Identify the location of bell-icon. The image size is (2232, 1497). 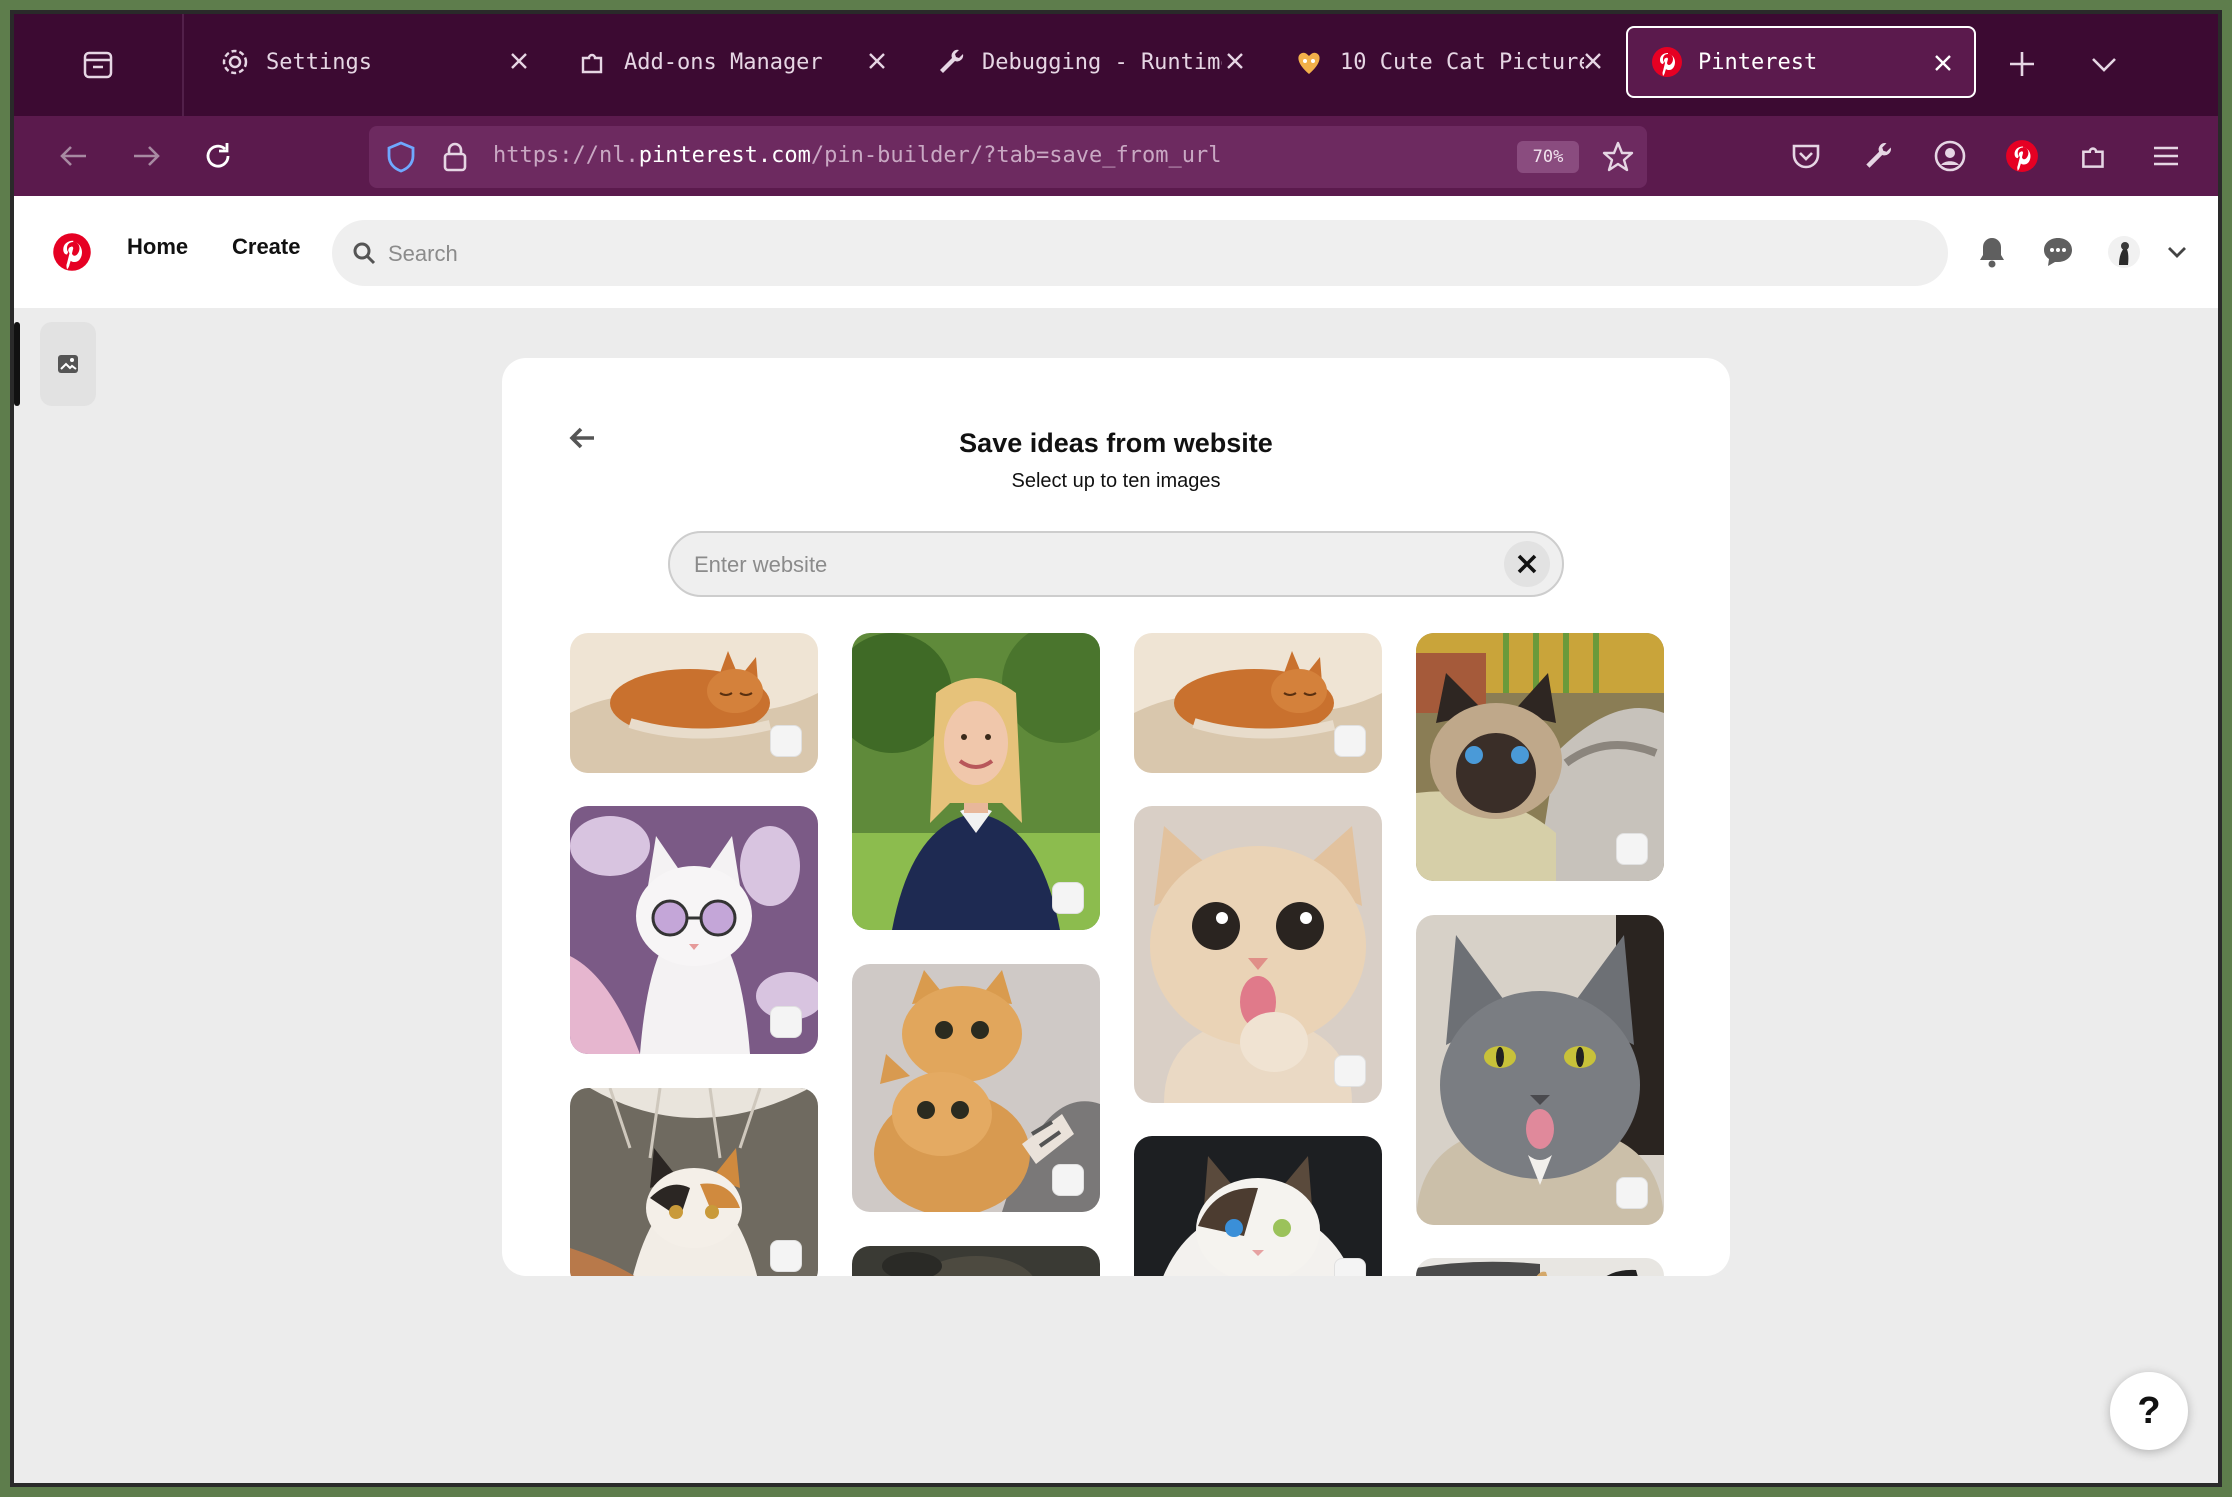
(1992, 253).